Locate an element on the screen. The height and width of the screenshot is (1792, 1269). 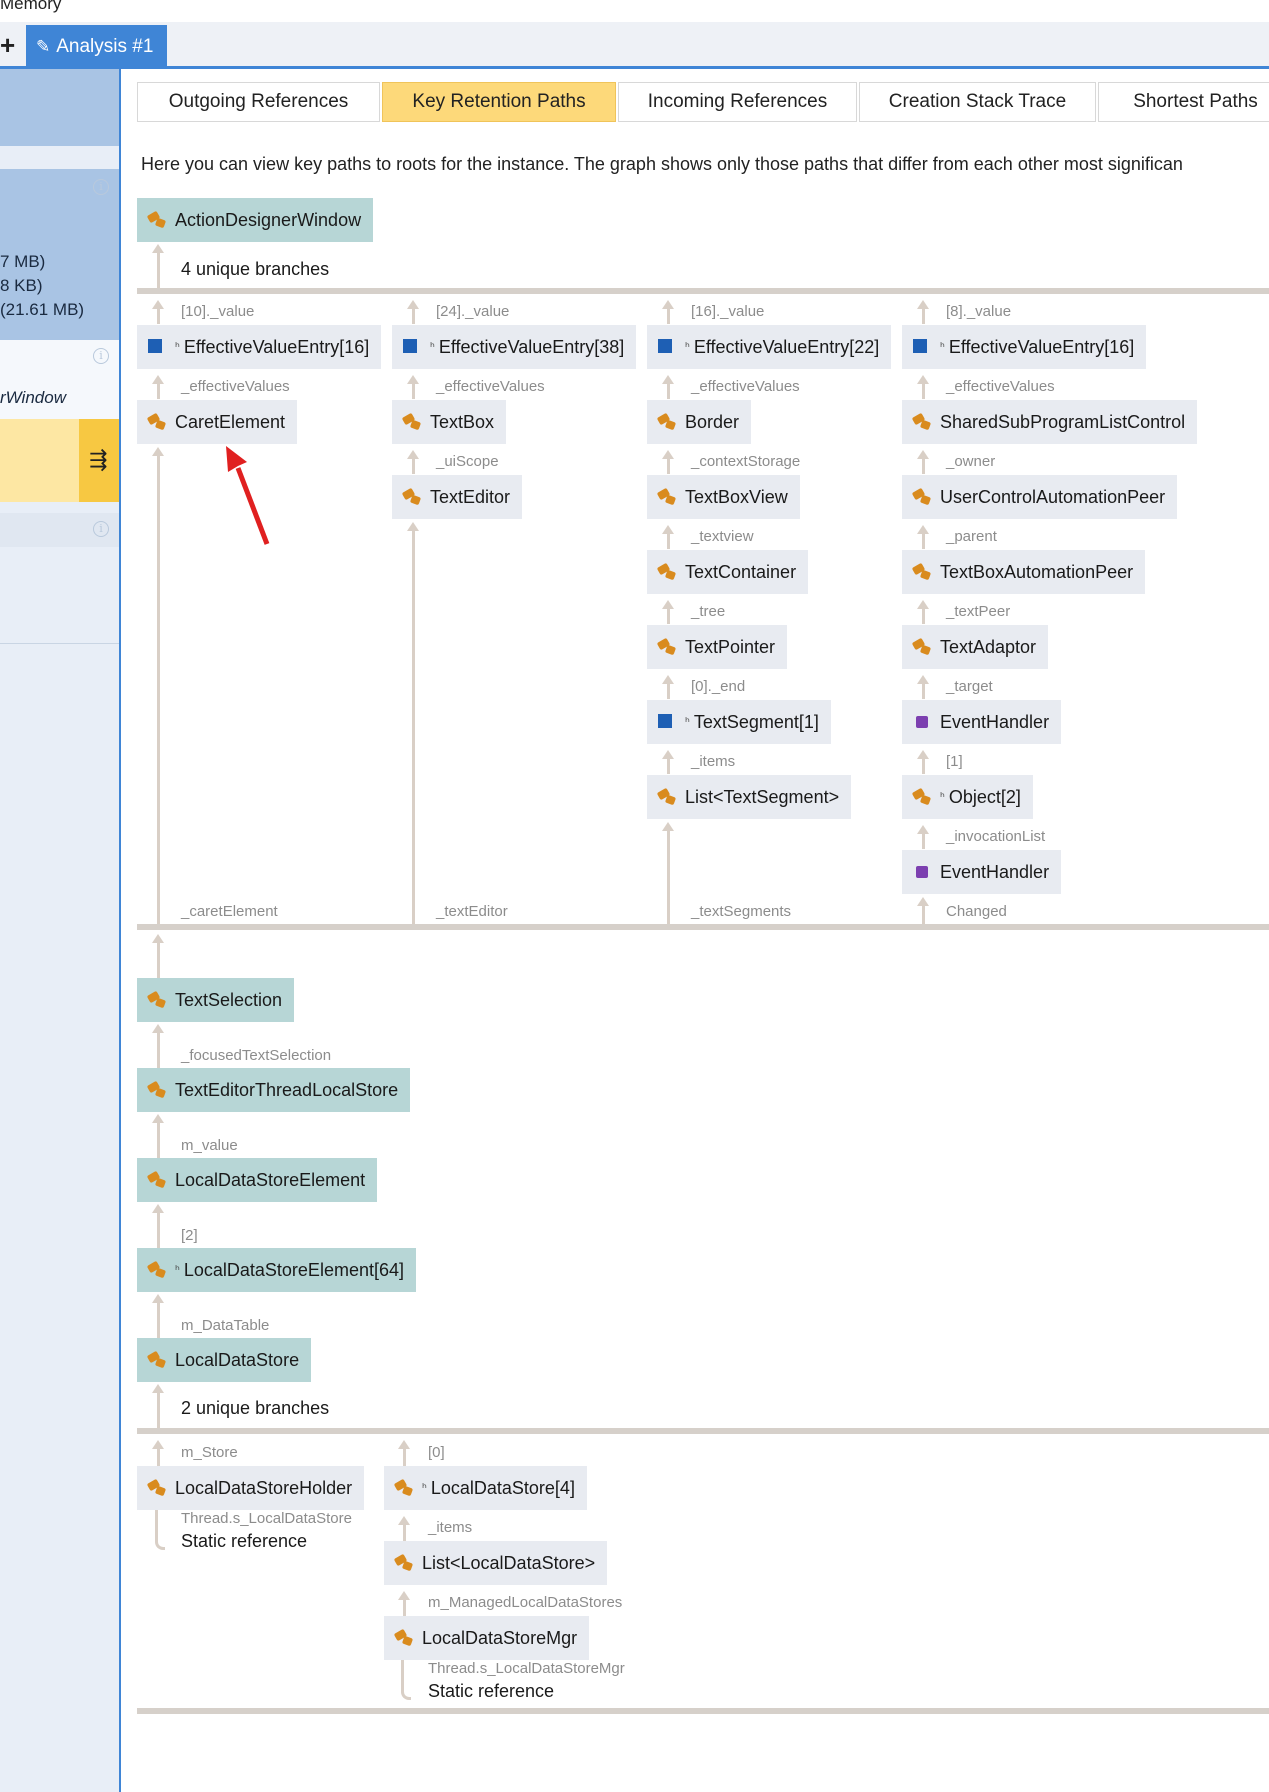
graph-node: TextBox is located at coordinates (449, 422).